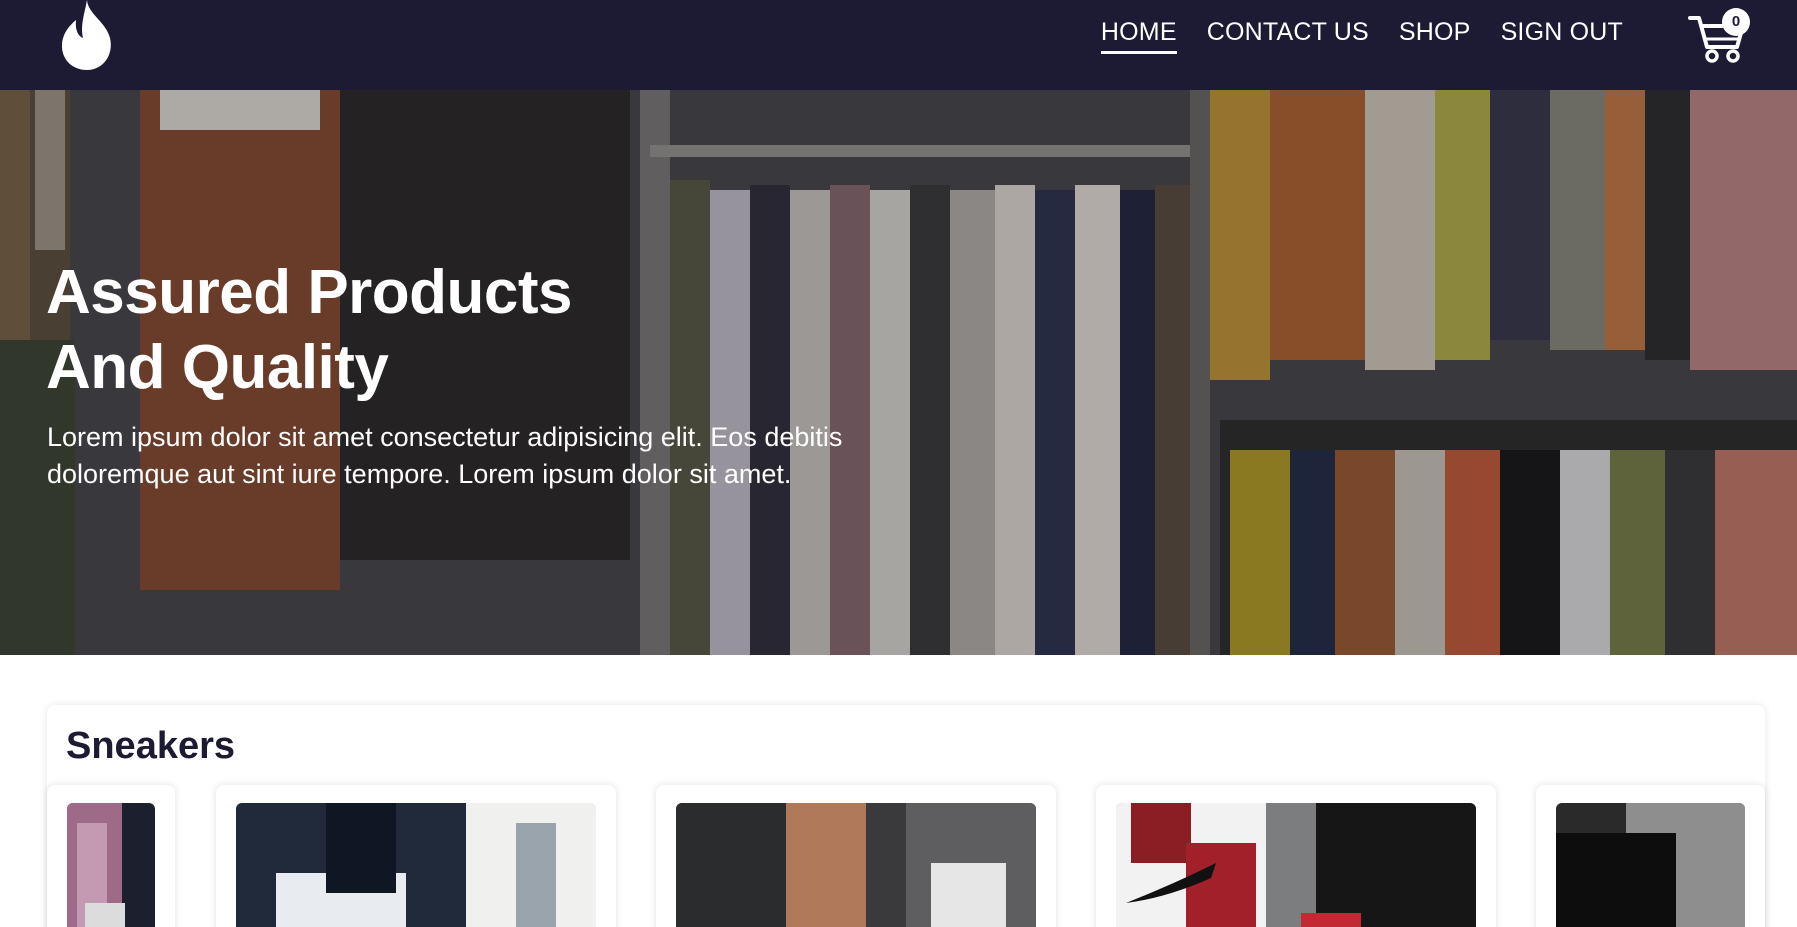 The image size is (1797, 927). I want to click on nav-signout-link: SIGN OUT, so click(1562, 36).